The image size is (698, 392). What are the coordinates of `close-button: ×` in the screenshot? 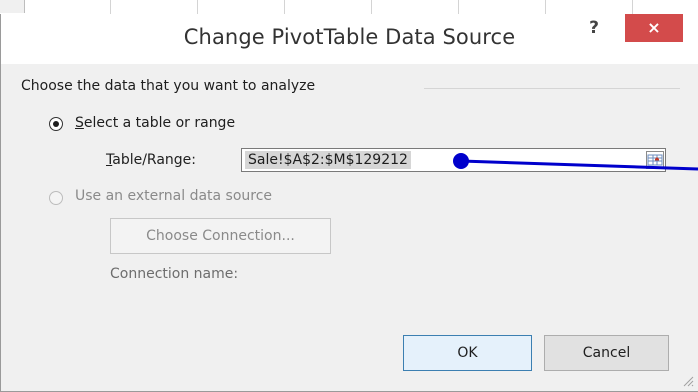 It's located at (654, 28).